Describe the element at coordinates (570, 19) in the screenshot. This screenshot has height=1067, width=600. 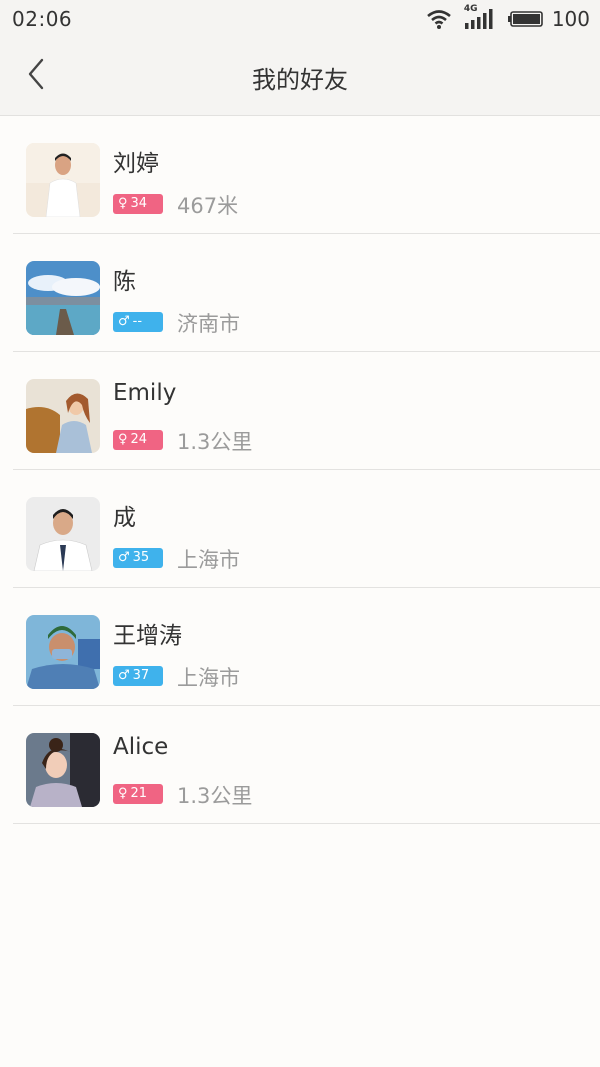
I see `battery-level: 100` at that location.